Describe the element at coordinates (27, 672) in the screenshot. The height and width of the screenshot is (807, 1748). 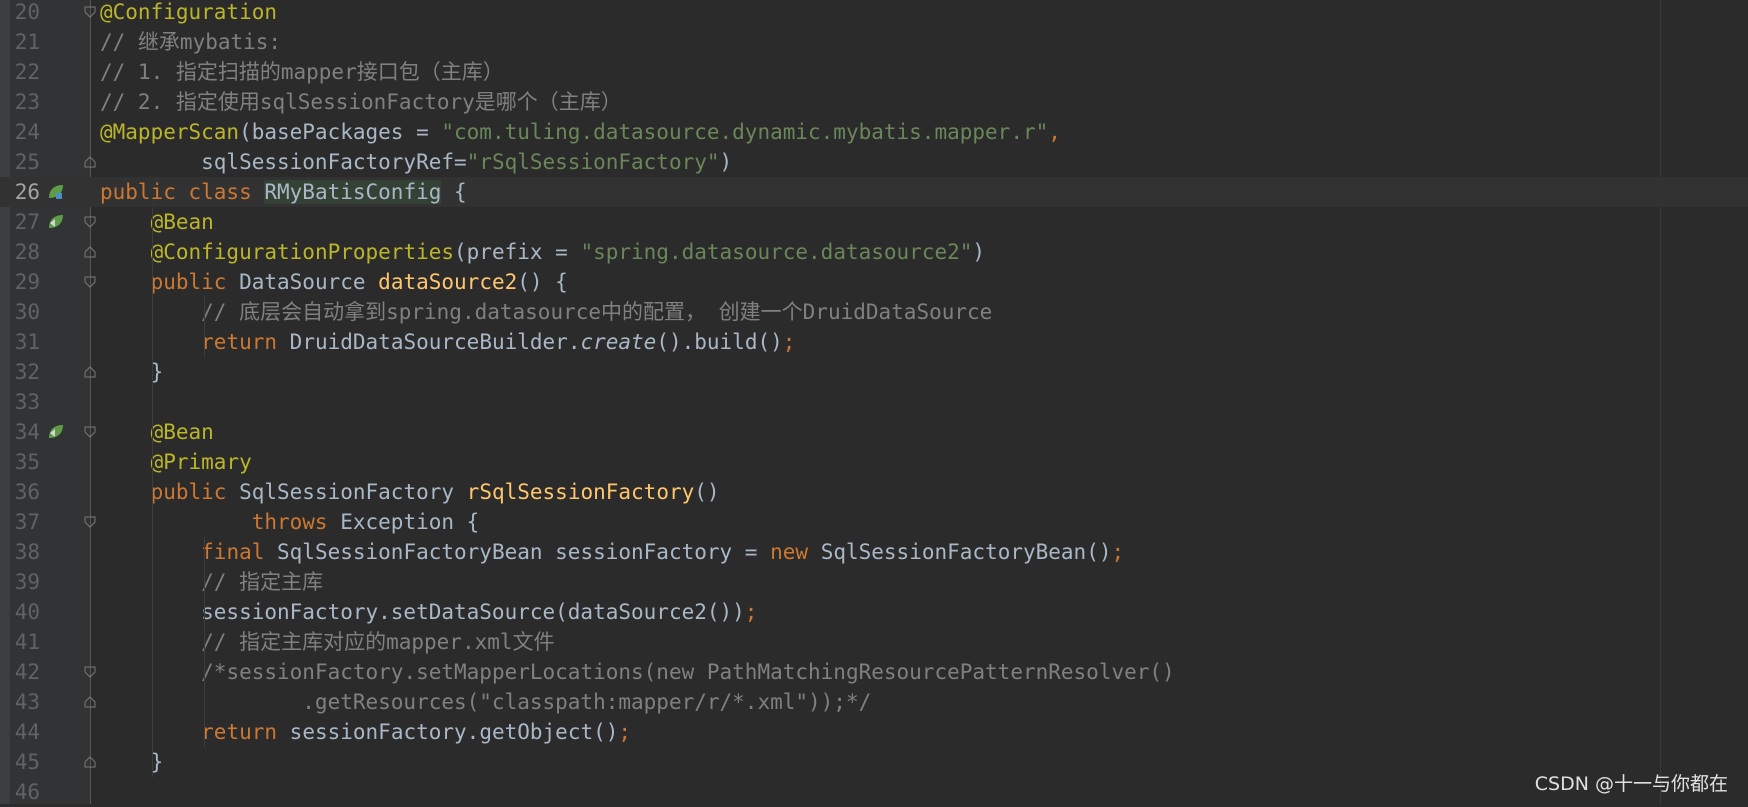
I see `line-number: 42` at that location.